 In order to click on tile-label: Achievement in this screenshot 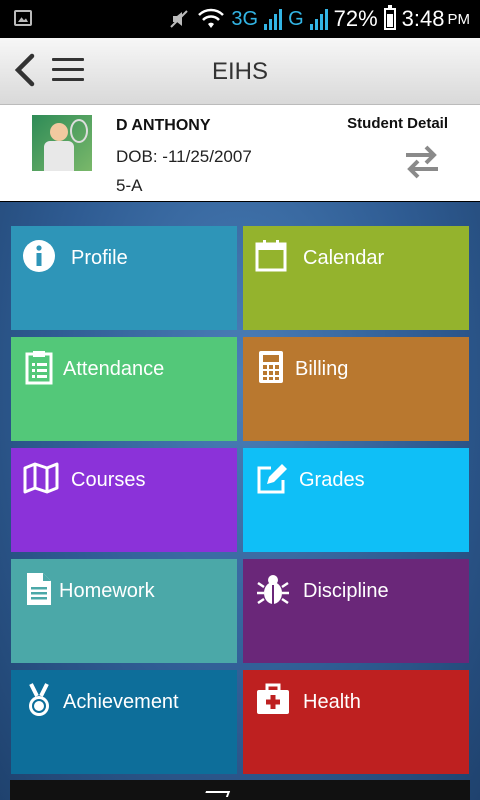, I will do `click(121, 702)`.